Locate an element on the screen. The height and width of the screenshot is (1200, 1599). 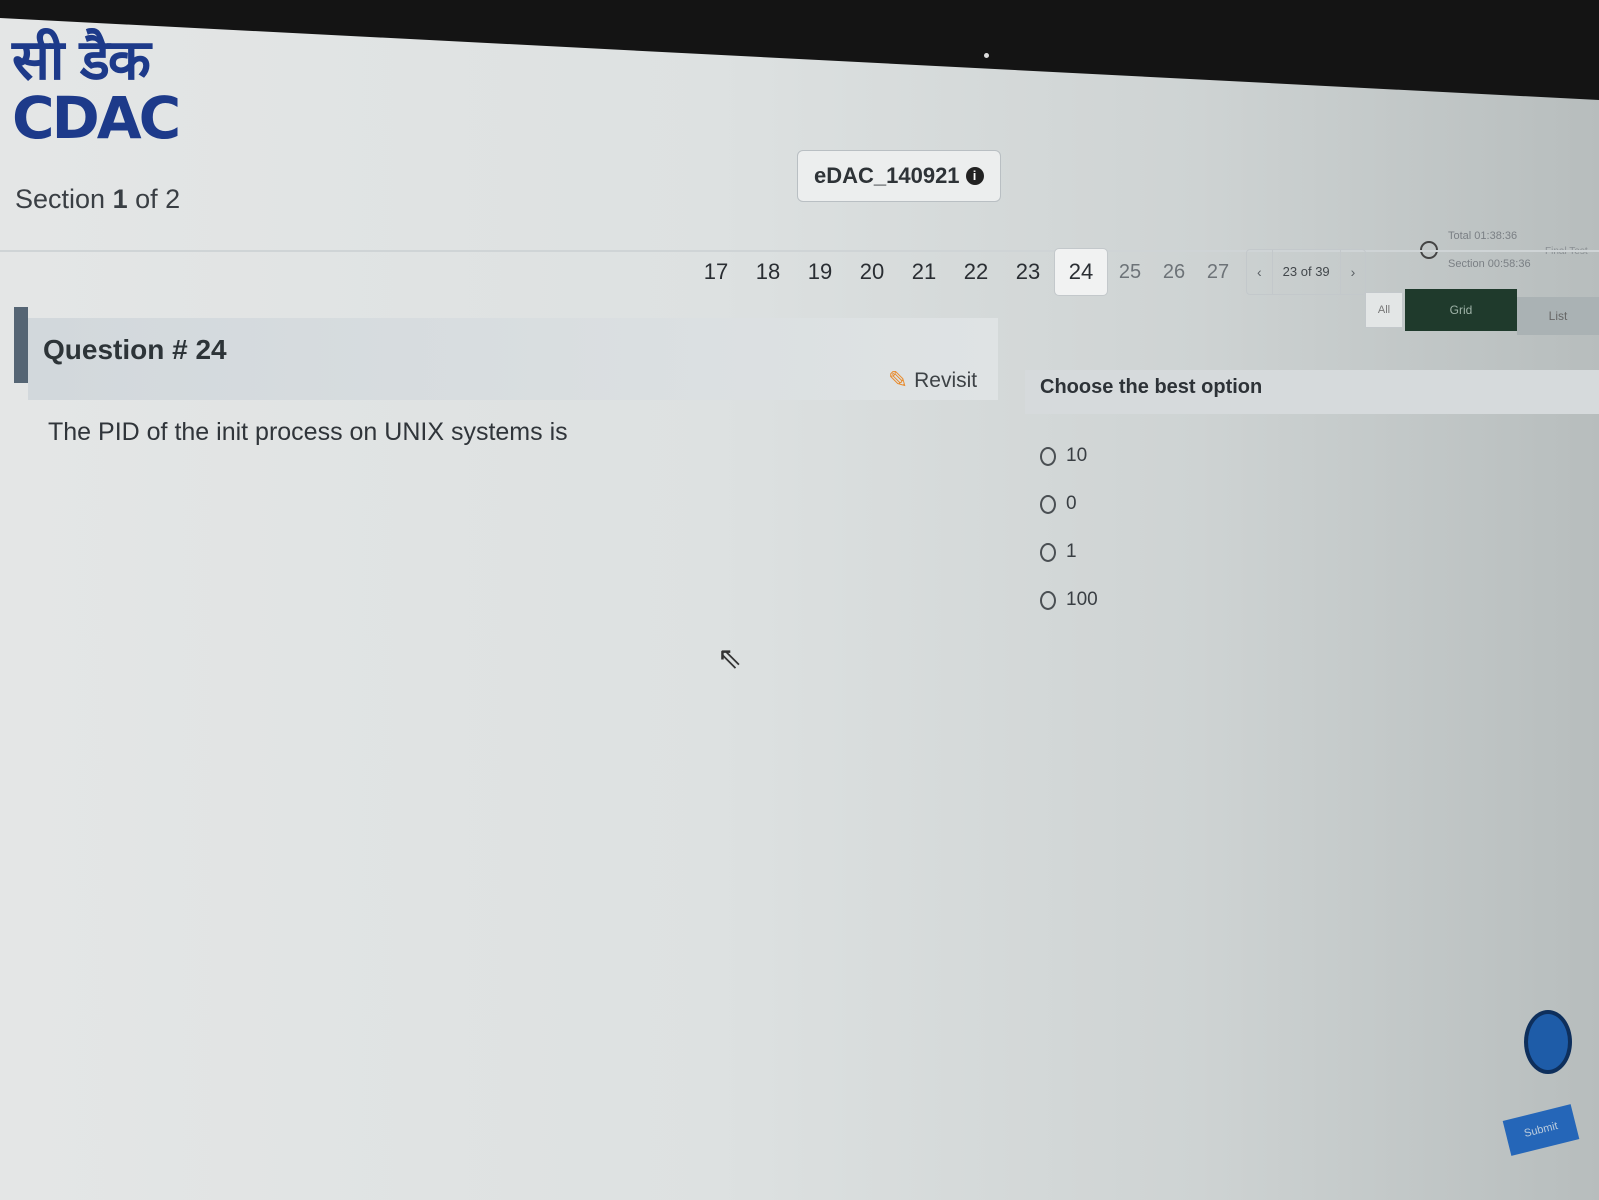
help-fab-button is located at coordinates (1548, 1042).